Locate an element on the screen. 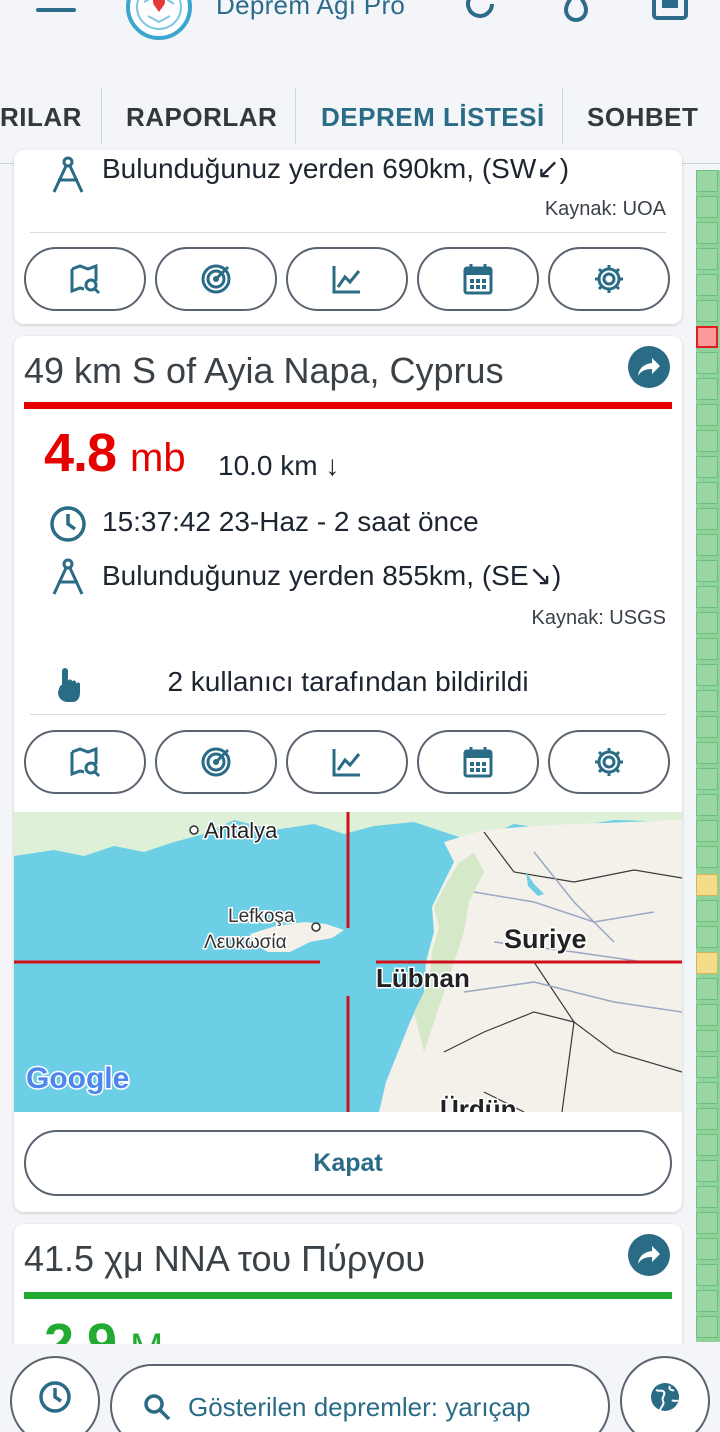 This screenshot has height=1432, width=720. water-drop-icon is located at coordinates (576, 11).